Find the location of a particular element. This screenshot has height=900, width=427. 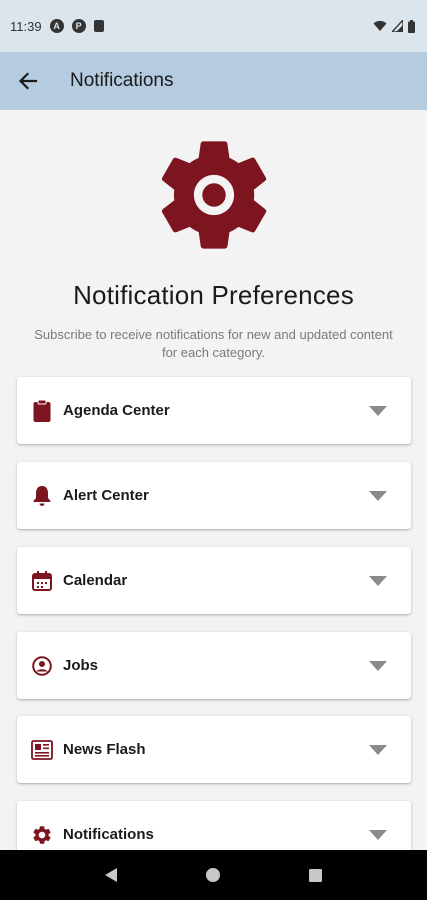

sd-card-icon is located at coordinates (98, 26).